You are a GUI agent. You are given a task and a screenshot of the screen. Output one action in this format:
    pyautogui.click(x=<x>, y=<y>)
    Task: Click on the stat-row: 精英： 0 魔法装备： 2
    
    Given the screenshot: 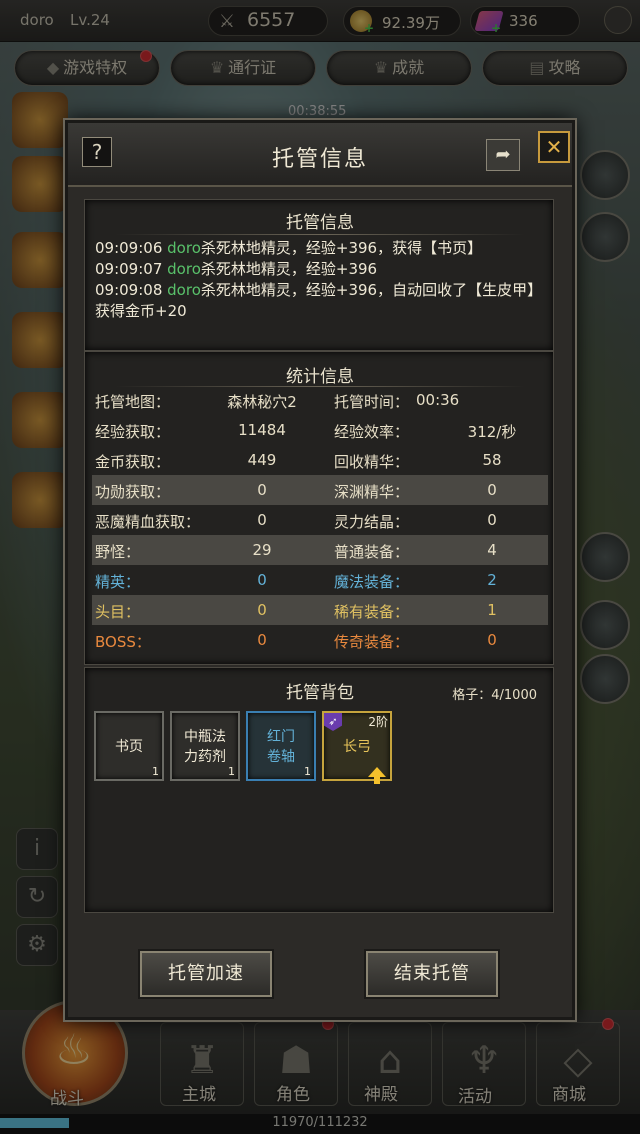 What is the action you would take?
    pyautogui.click(x=320, y=580)
    